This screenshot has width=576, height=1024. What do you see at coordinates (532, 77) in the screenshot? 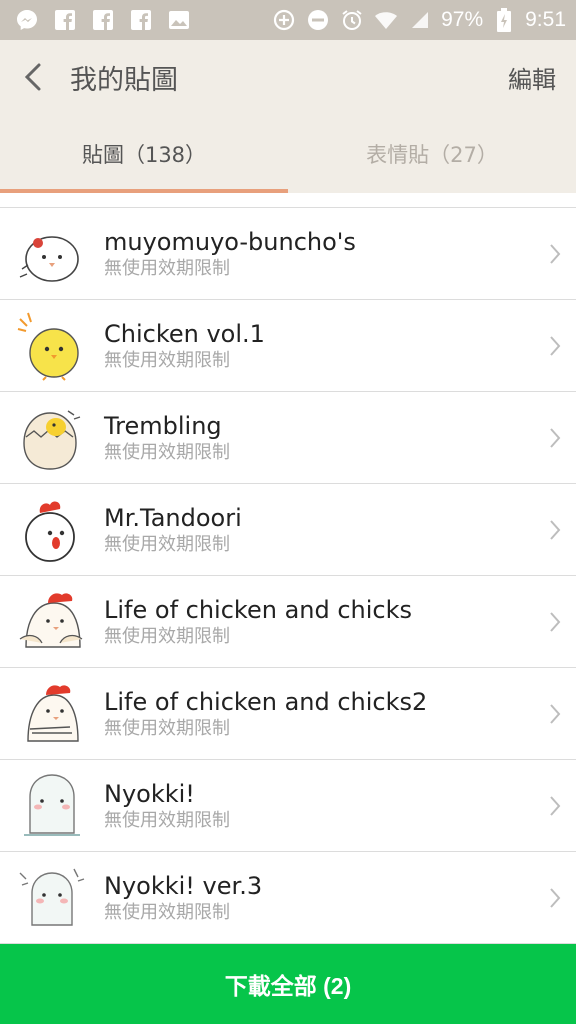
I see `edit-button: 編輯` at bounding box center [532, 77].